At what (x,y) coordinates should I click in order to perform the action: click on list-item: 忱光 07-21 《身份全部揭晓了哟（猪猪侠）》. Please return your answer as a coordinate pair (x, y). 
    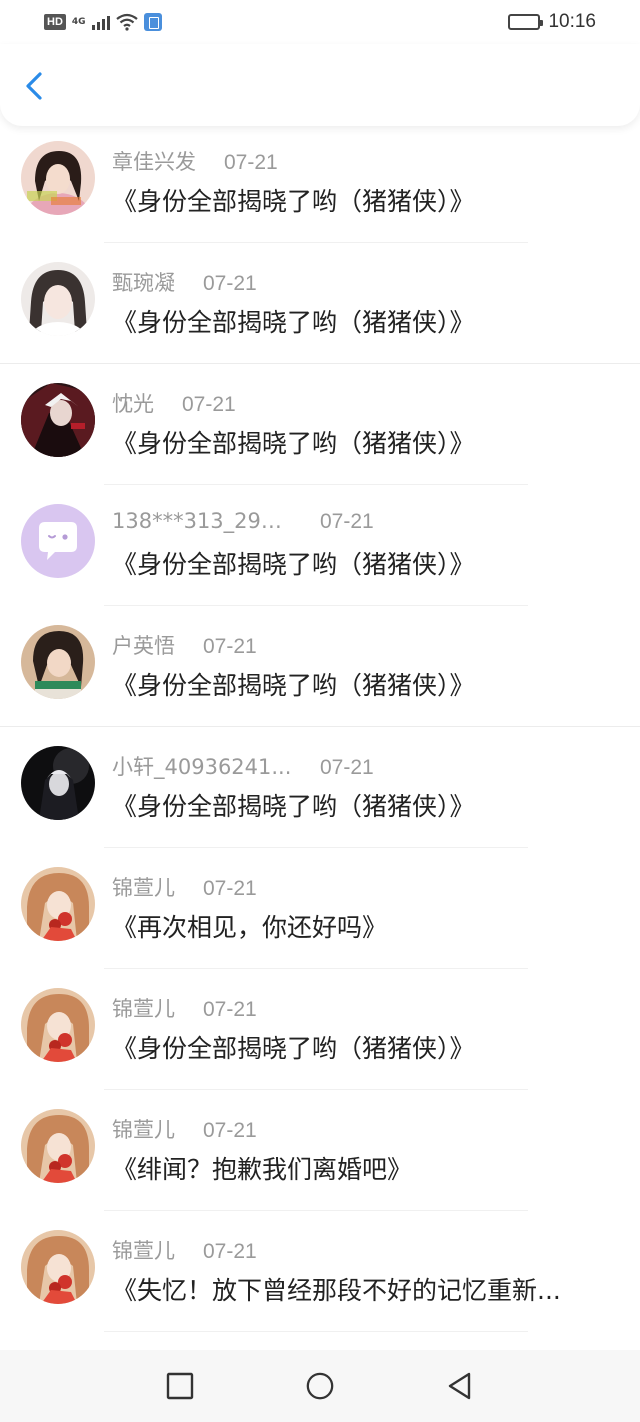
    Looking at the image, I should click on (320, 424).